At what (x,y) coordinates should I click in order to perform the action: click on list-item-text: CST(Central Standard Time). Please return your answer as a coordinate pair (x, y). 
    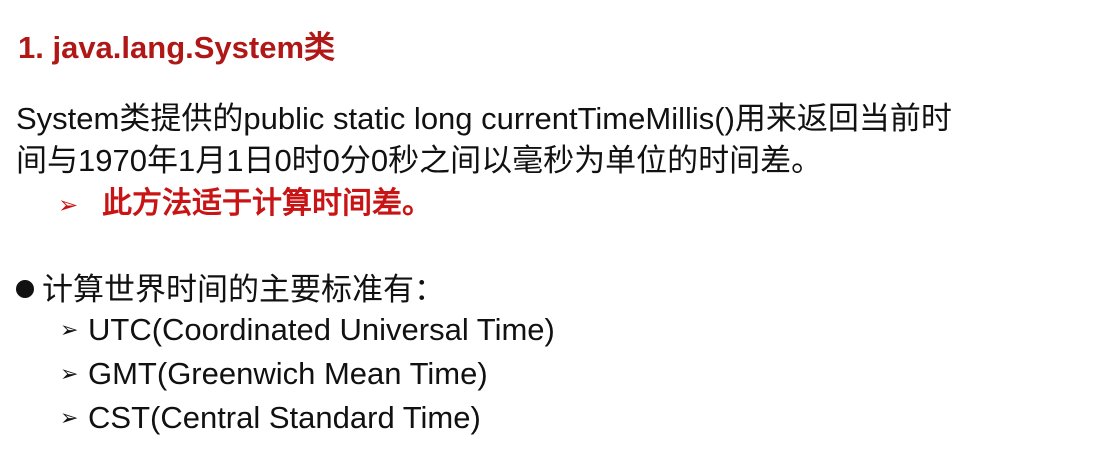
    Looking at the image, I should click on (284, 417).